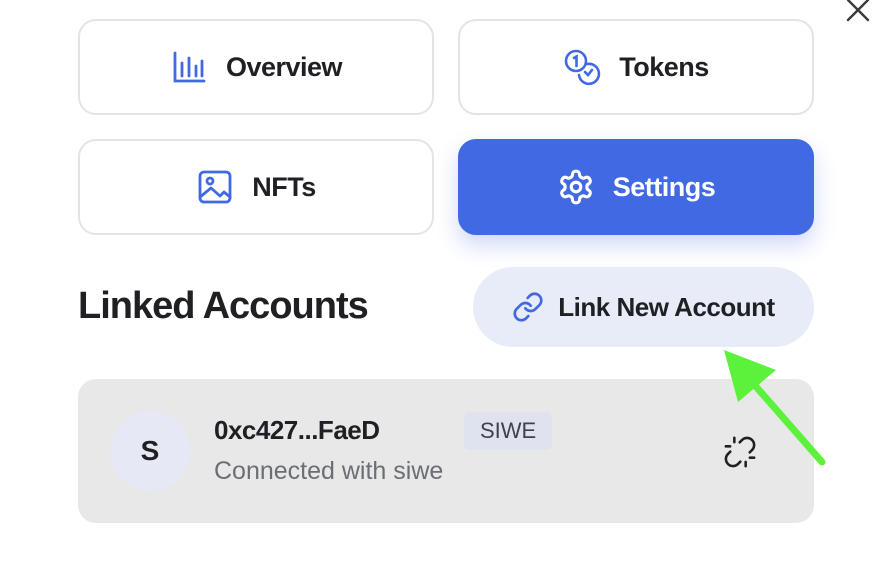  What do you see at coordinates (666, 306) in the screenshot?
I see `link-new-account-label: Link New Account` at bounding box center [666, 306].